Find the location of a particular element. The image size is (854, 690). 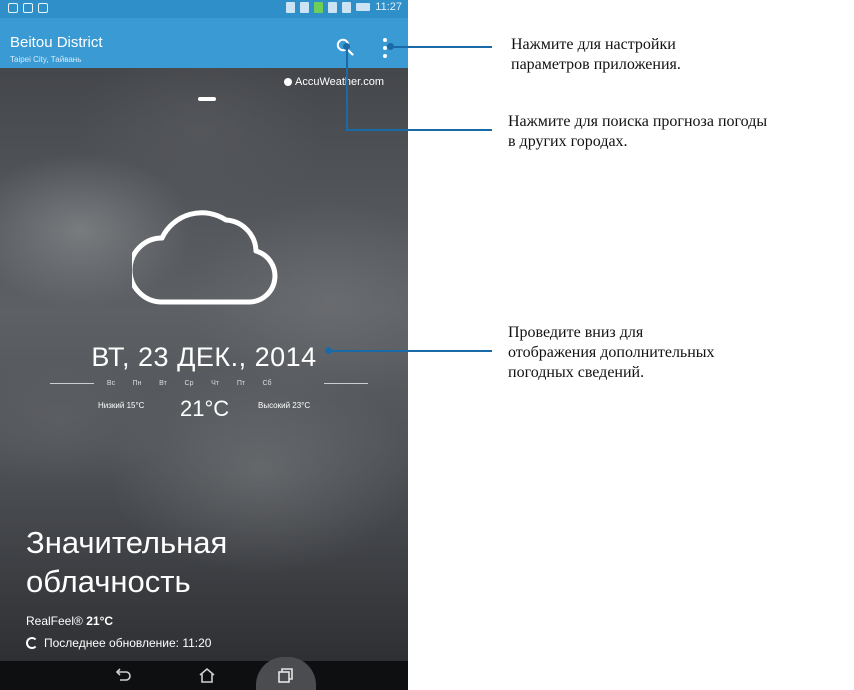

callout-line-search is located at coordinates (419, 130).